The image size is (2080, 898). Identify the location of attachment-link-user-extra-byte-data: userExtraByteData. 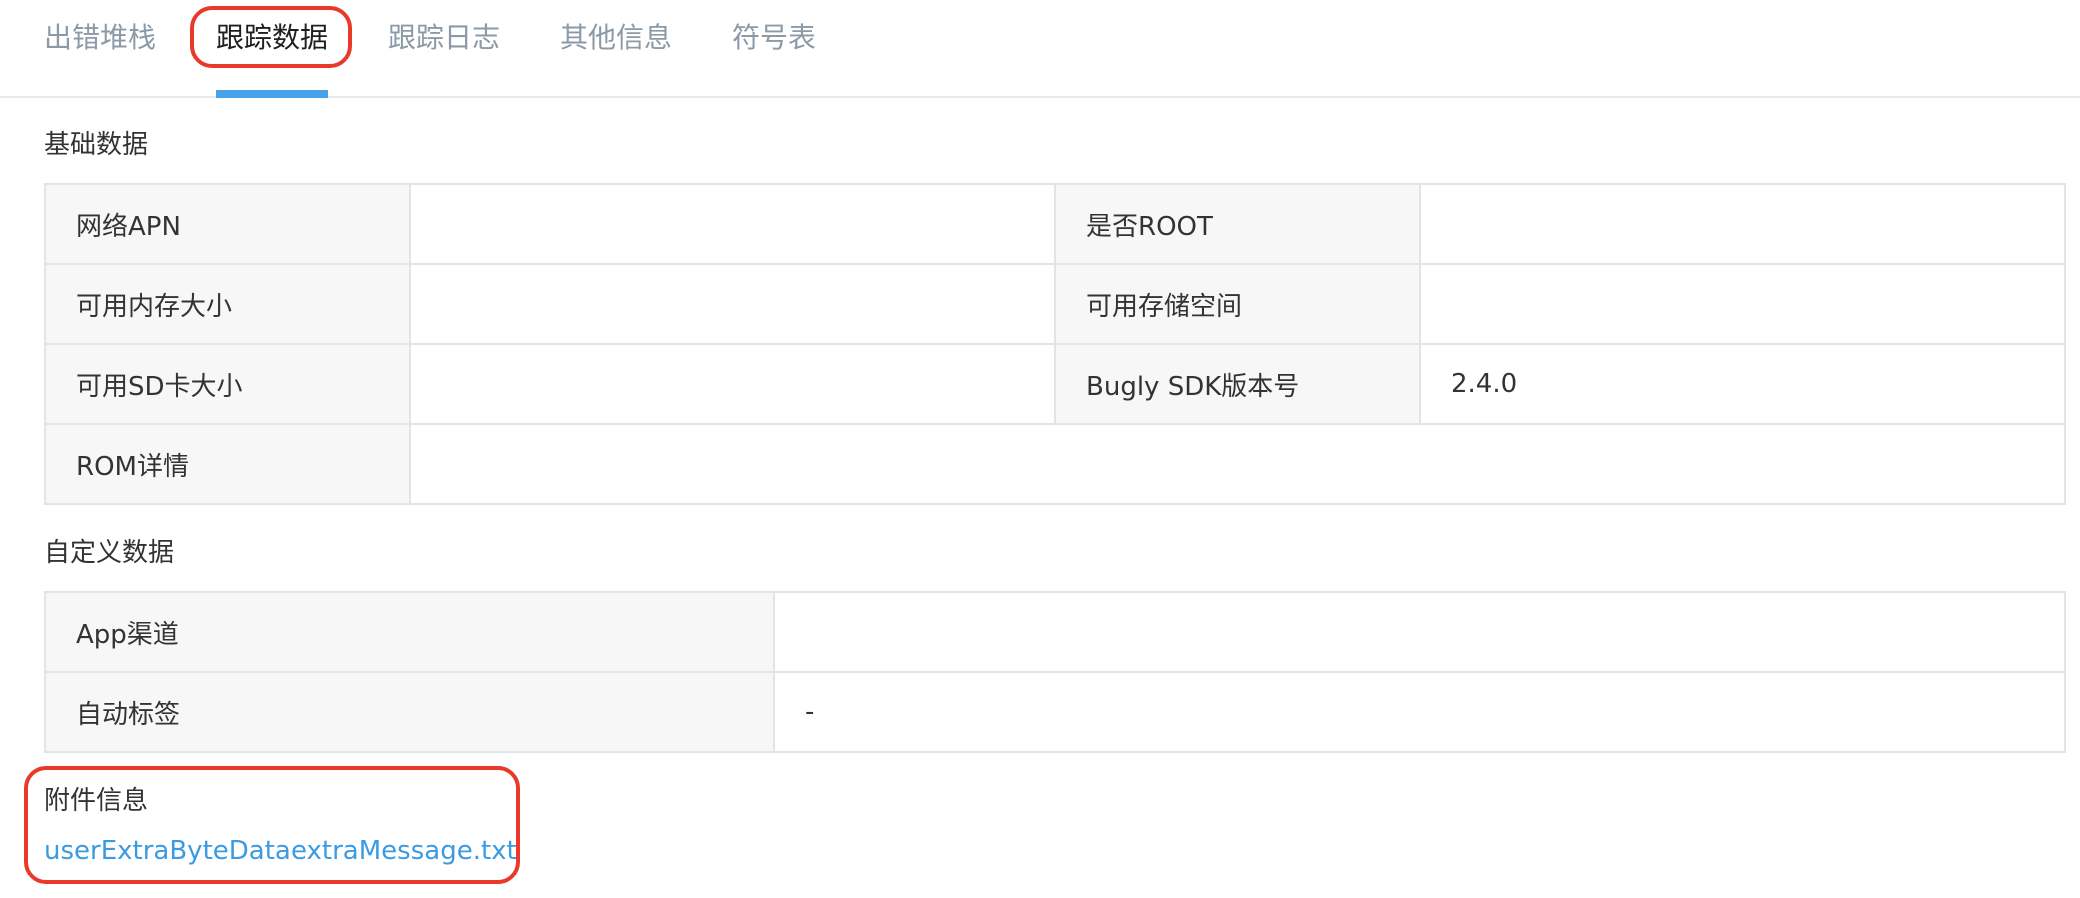
(167, 851).